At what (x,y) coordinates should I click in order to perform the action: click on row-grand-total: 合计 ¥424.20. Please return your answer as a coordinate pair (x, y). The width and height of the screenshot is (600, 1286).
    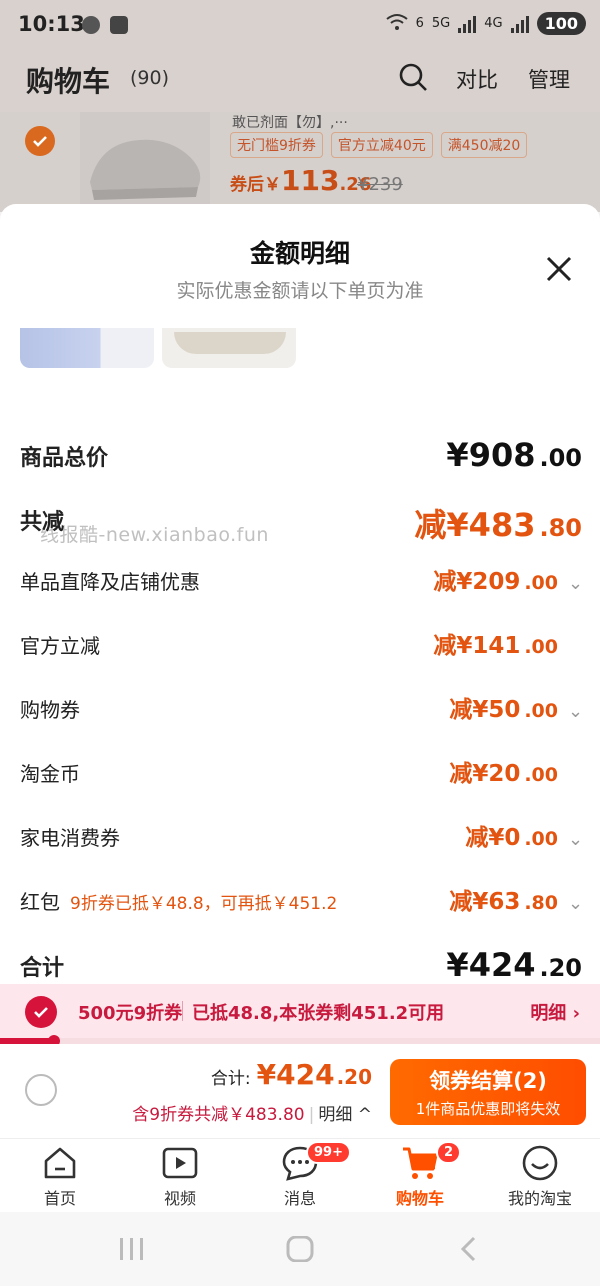
    Looking at the image, I should click on (301, 965).